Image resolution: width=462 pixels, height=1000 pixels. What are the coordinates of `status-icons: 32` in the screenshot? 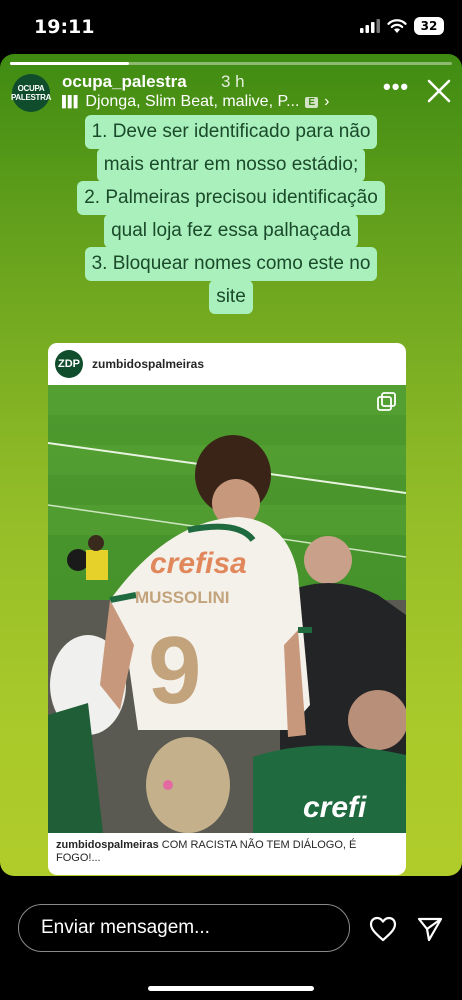 It's located at (402, 26).